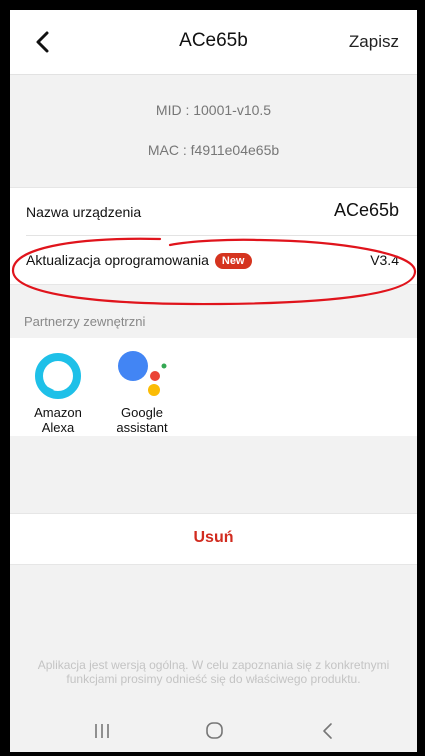  What do you see at coordinates (58, 376) in the screenshot?
I see `alexa-icon` at bounding box center [58, 376].